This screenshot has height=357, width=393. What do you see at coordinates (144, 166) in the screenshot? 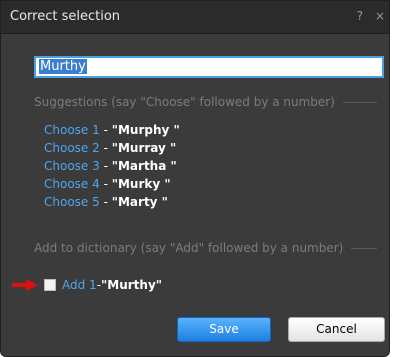
I see `suggestion-word: "Martha "` at bounding box center [144, 166].